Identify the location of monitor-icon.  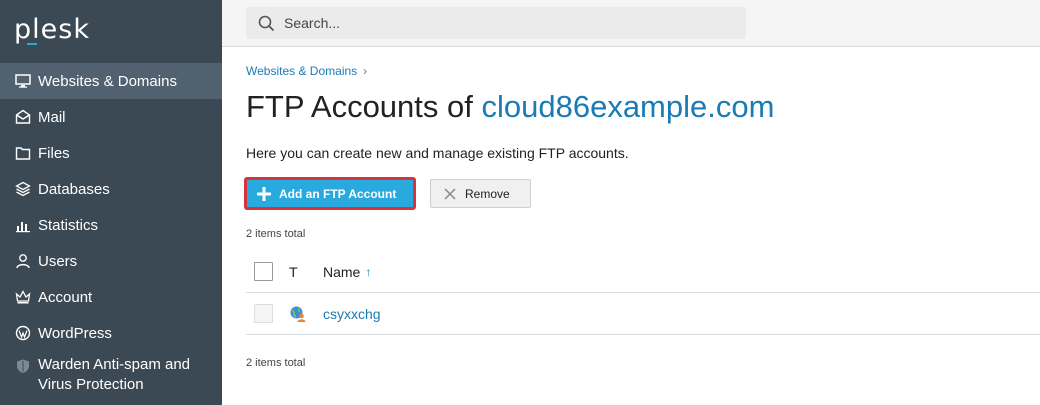
(22, 81).